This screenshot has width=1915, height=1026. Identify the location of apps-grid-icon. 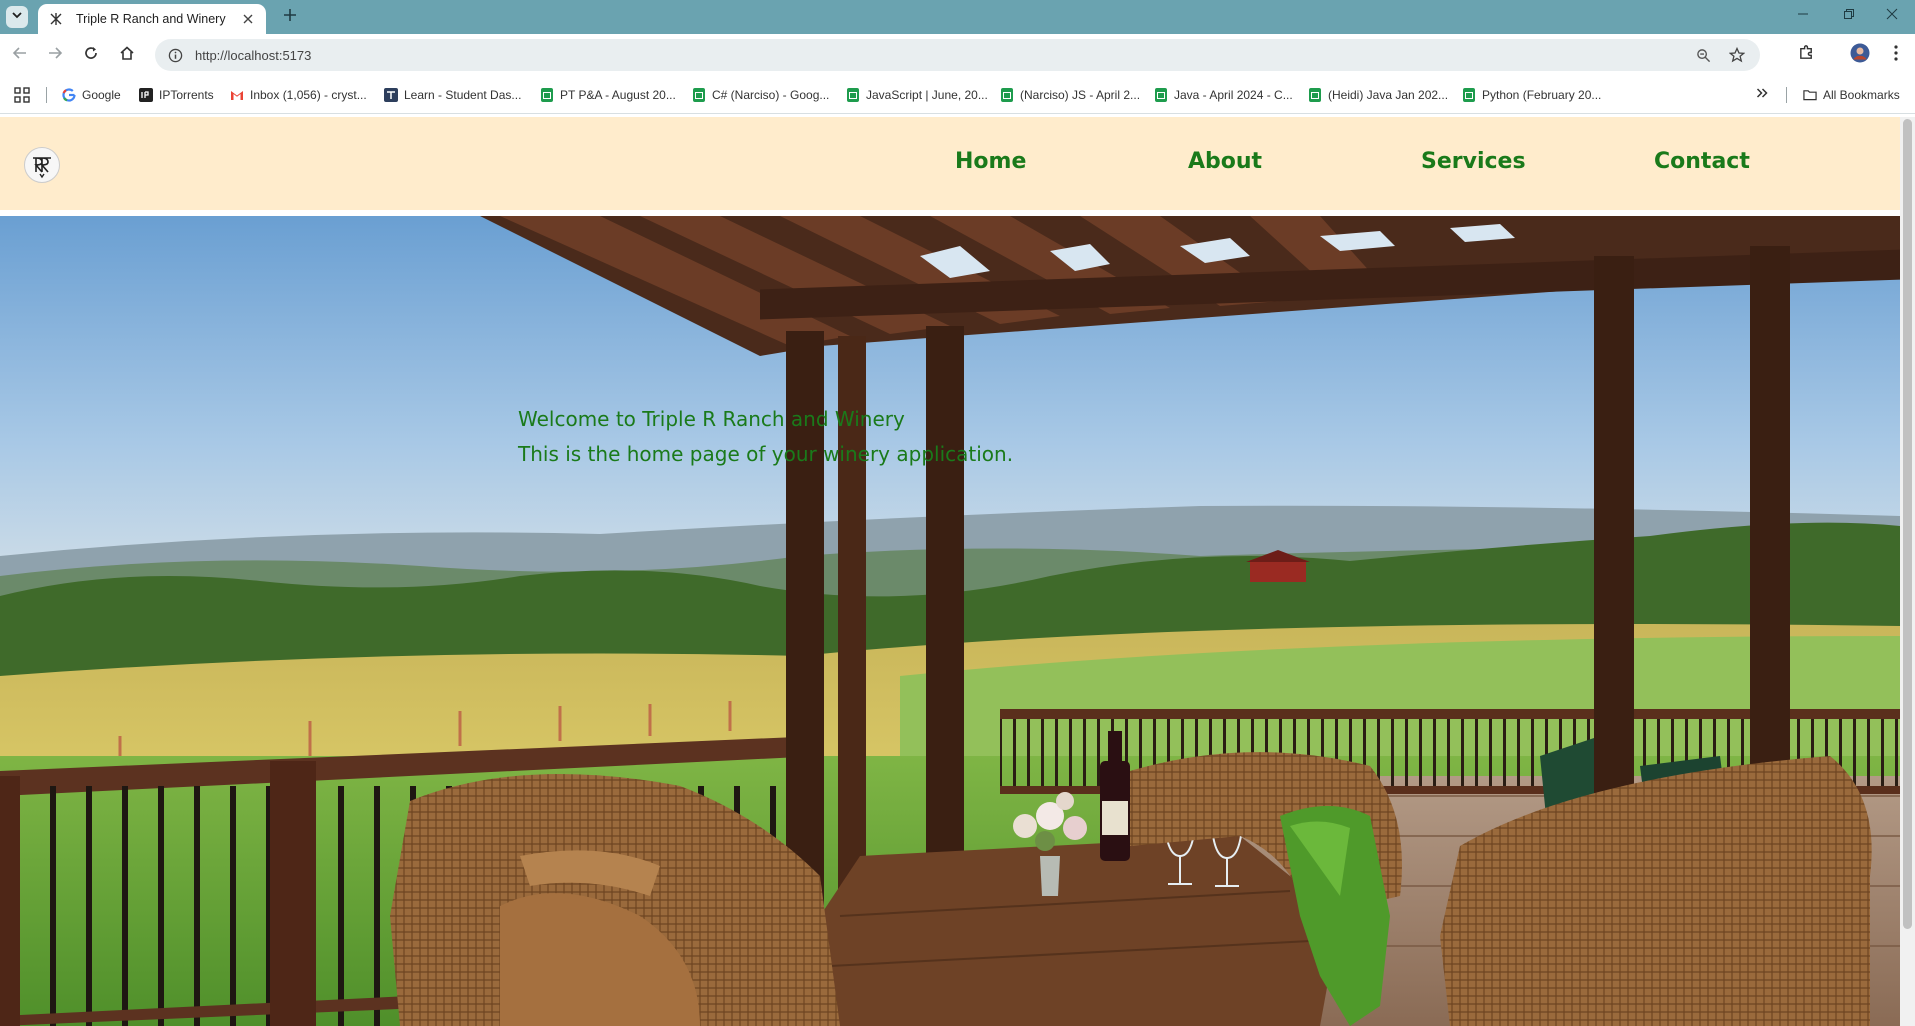
(22, 95).